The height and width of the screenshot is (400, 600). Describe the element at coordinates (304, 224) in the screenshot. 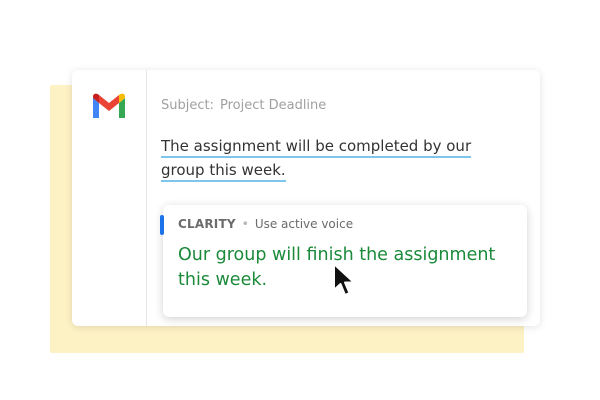

I see `suggestion-hint: Use active voice` at that location.